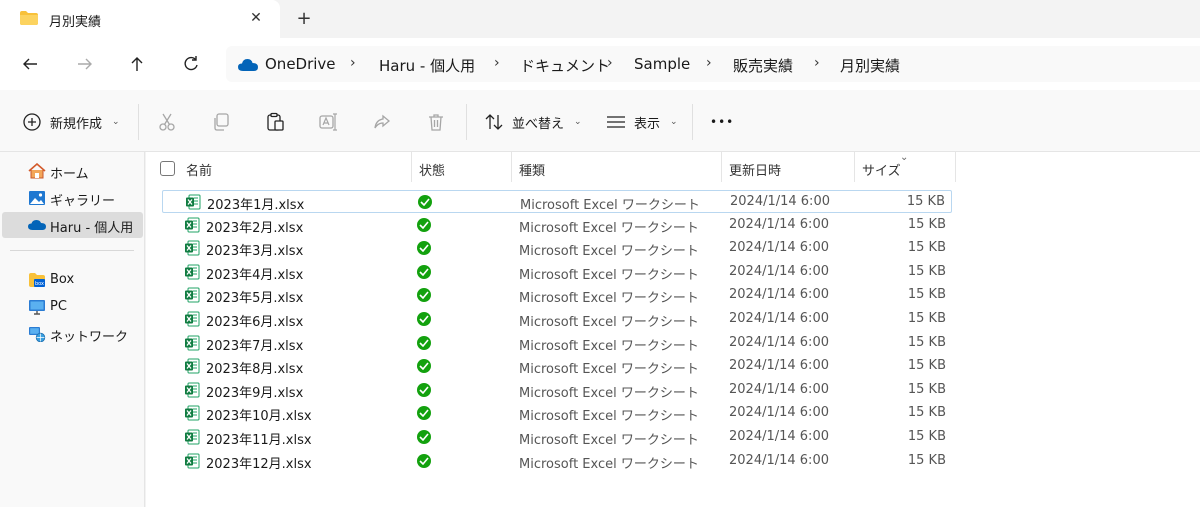 The width and height of the screenshot is (1200, 507). I want to click on arrow-up-icon, so click(137, 64).